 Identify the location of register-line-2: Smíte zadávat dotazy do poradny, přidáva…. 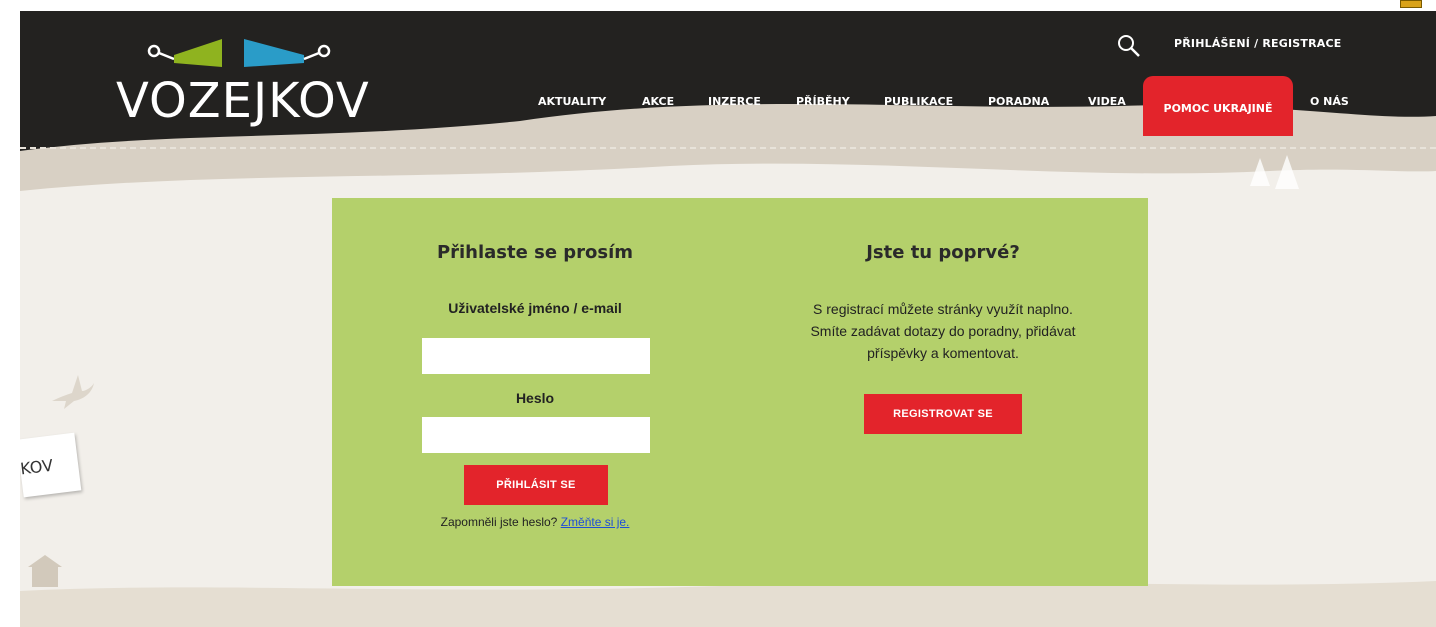
(943, 331).